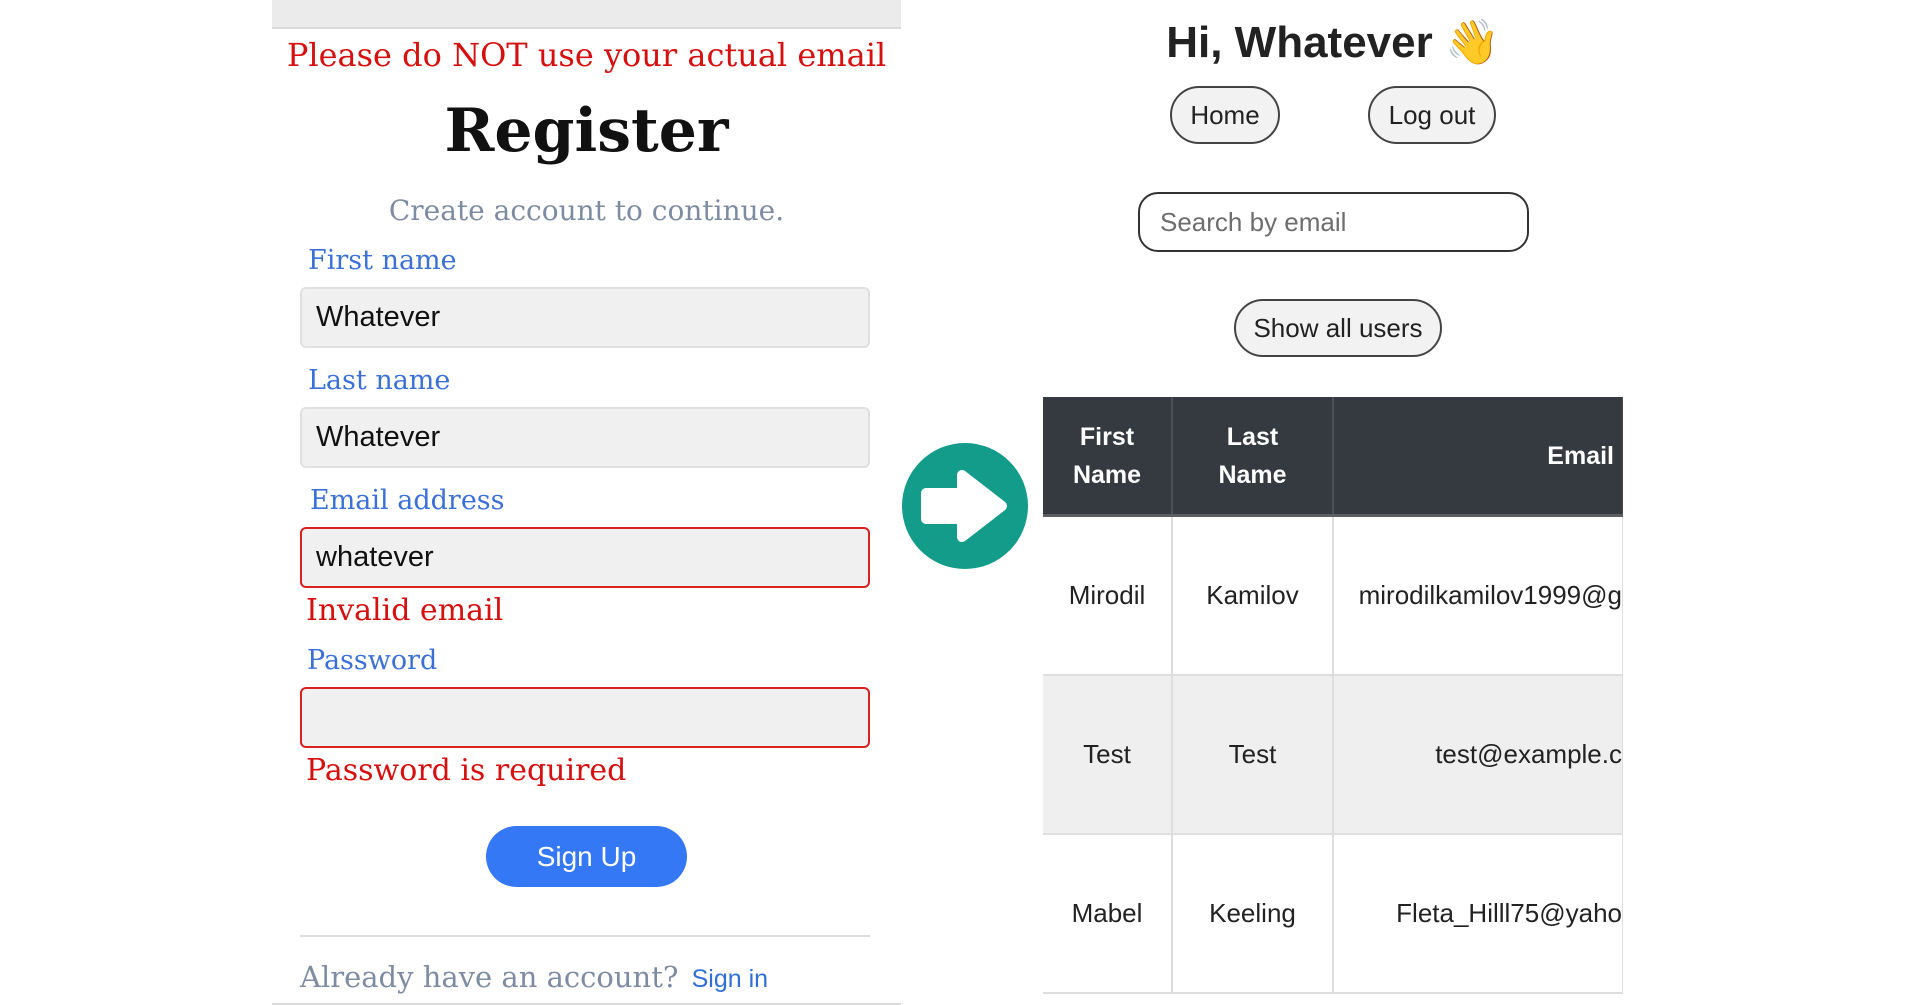 The image size is (1920, 1005). I want to click on cell-first-name: Mabel, so click(1108, 914).